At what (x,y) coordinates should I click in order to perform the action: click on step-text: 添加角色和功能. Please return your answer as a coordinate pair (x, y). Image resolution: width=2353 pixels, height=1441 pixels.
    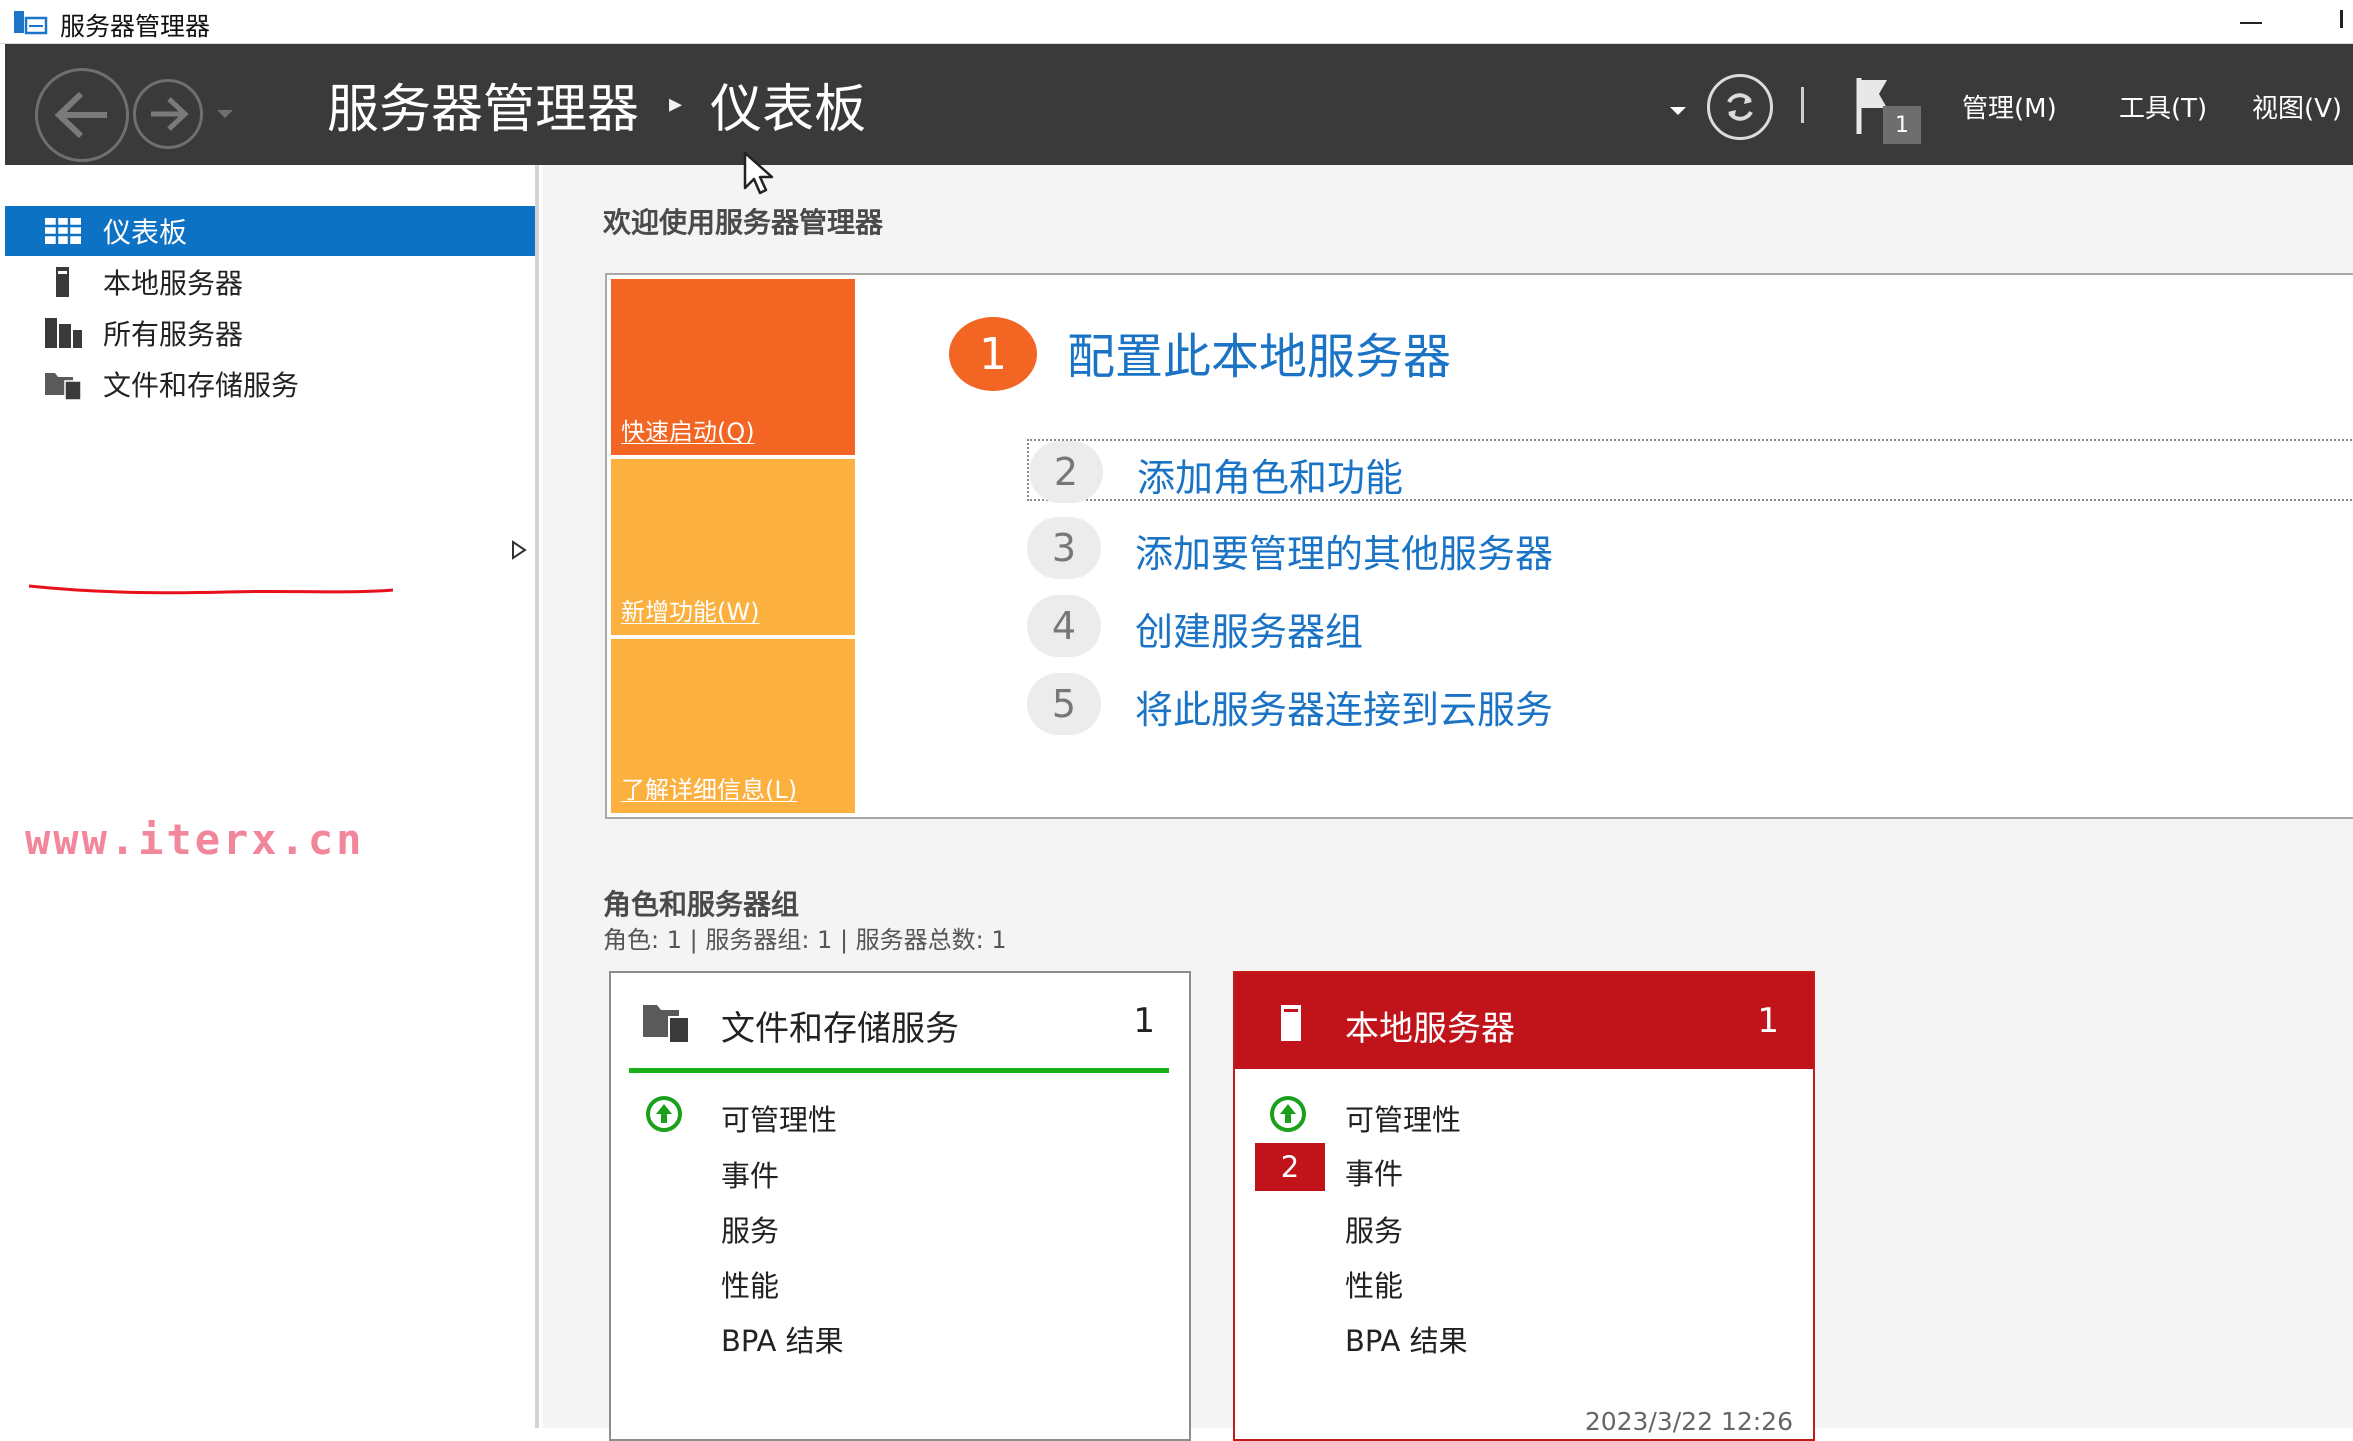
    Looking at the image, I should click on (1270, 478).